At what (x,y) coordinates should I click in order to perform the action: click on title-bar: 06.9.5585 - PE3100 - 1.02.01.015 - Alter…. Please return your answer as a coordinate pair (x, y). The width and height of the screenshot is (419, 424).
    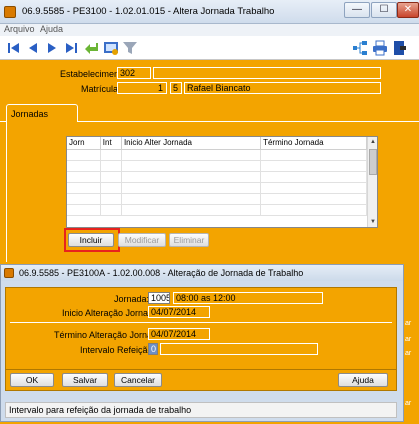
    Looking at the image, I should click on (209, 12).